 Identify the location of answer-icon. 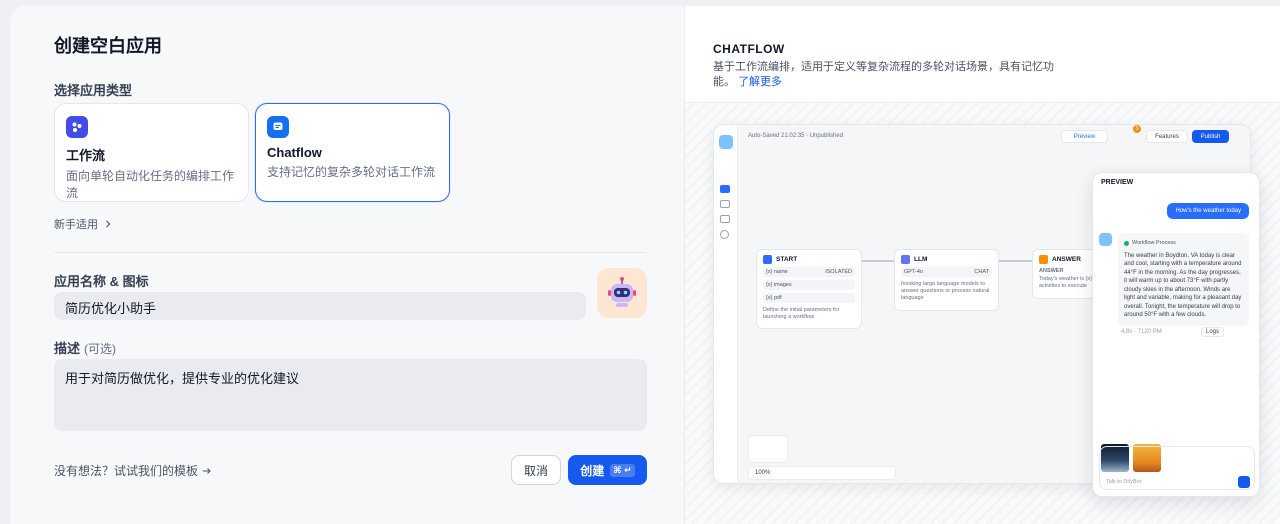
(1043, 259).